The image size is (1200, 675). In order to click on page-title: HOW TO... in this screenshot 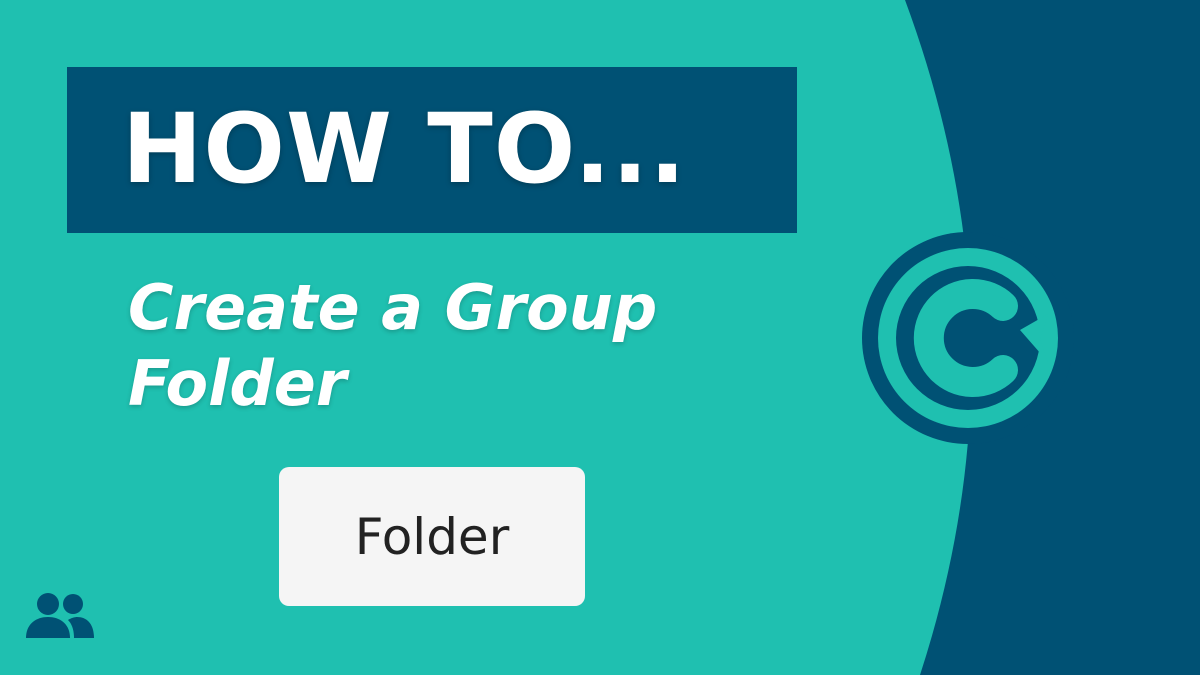, I will do `click(404, 149)`.